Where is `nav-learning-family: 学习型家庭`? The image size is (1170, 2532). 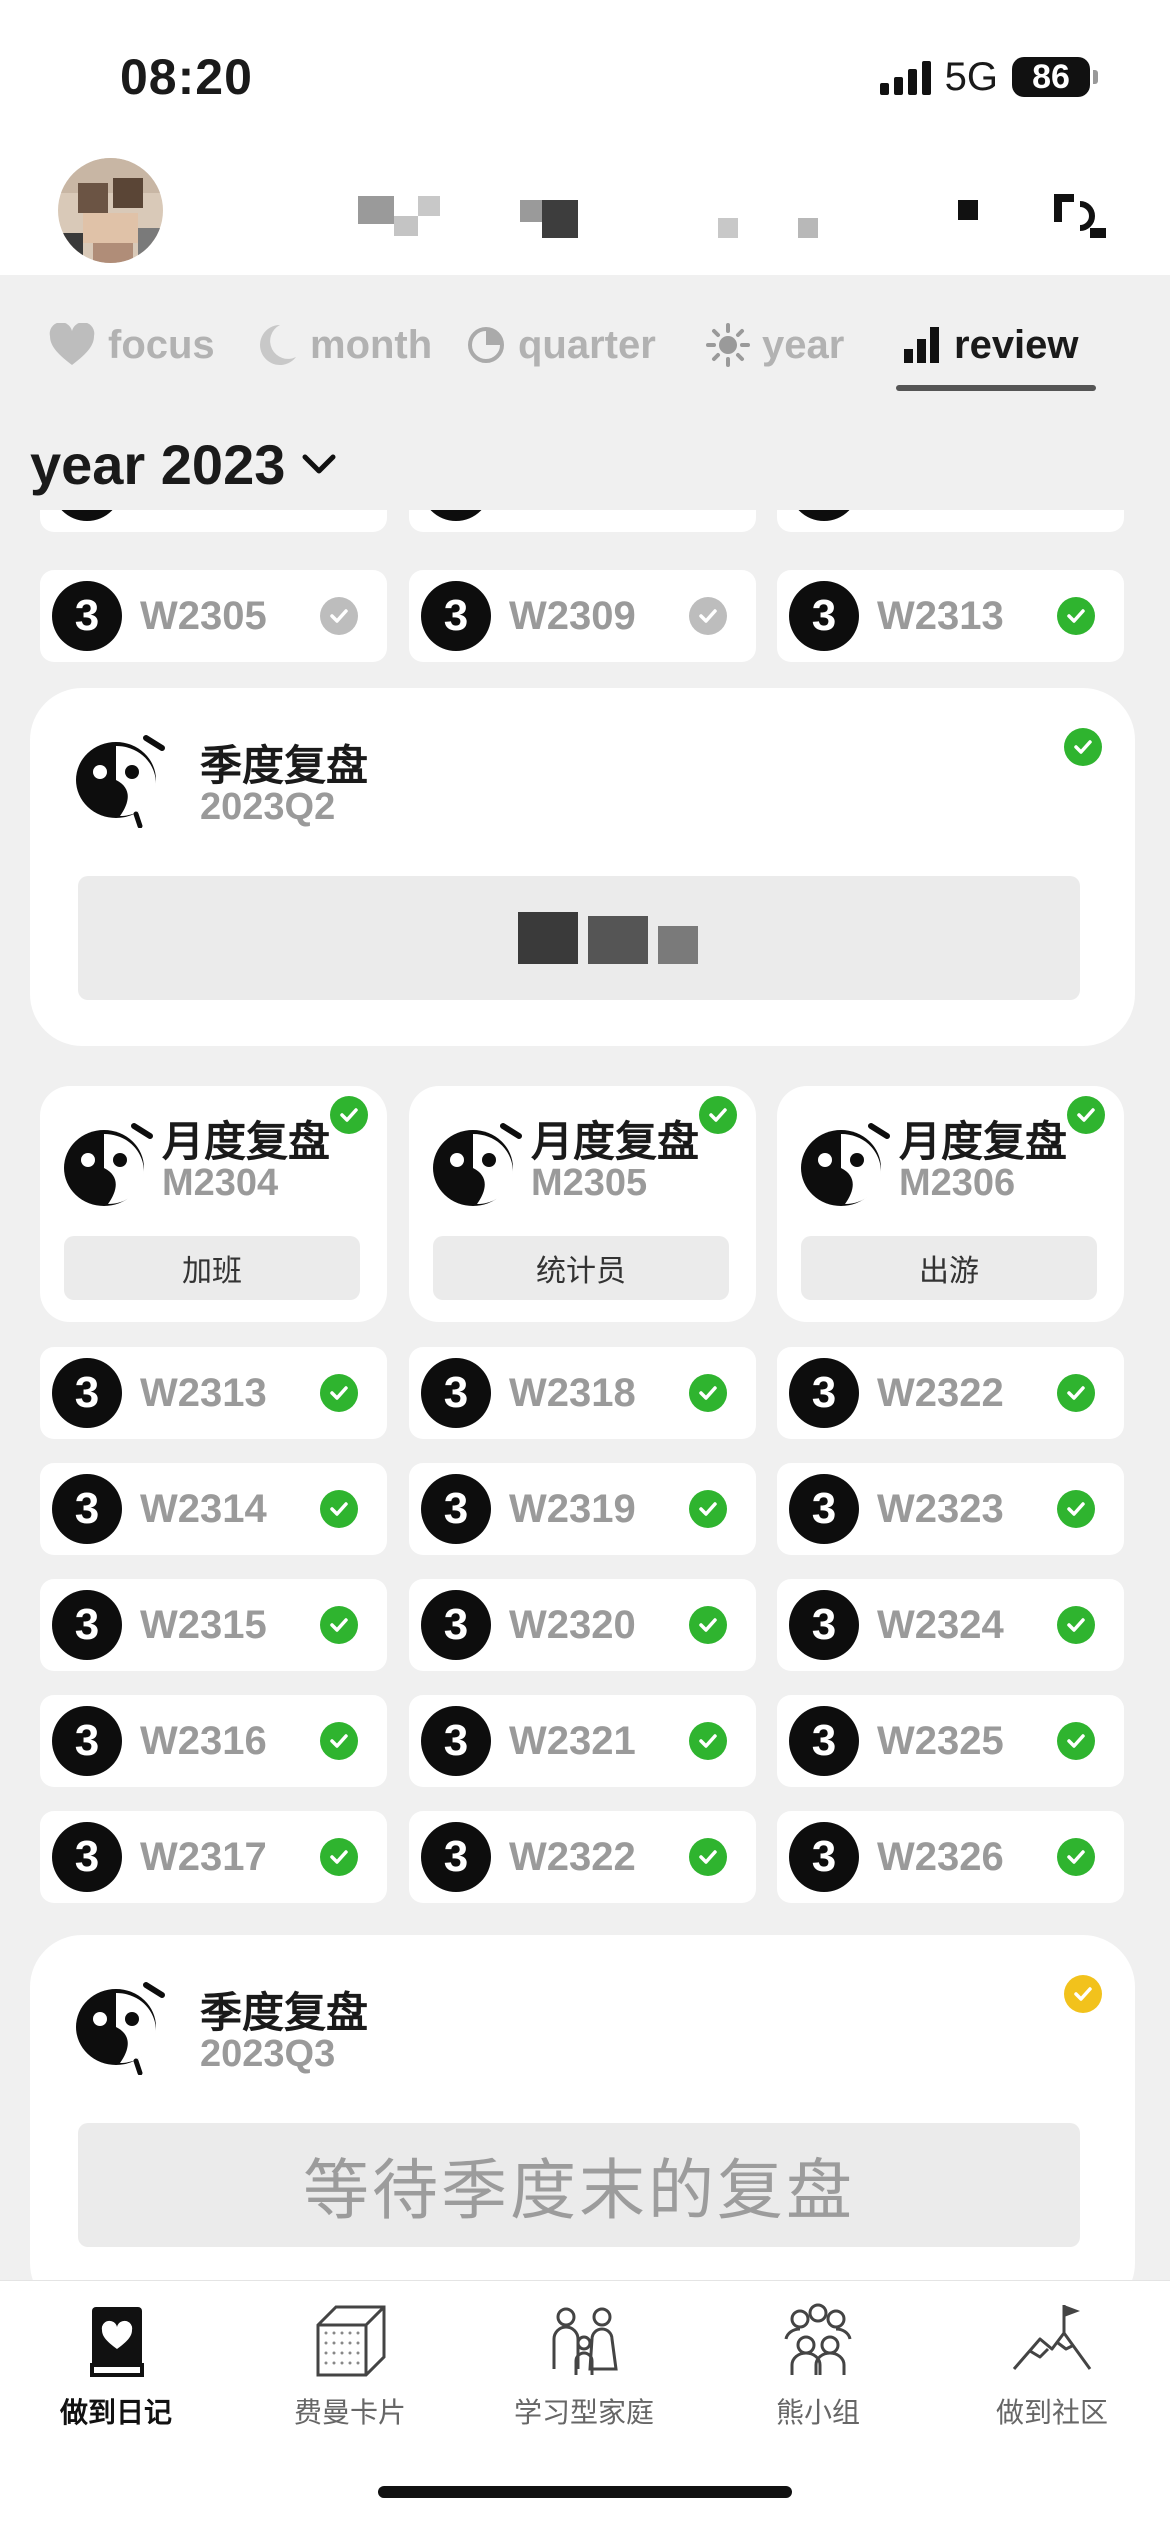 nav-learning-family: 学习型家庭 is located at coordinates (584, 2365).